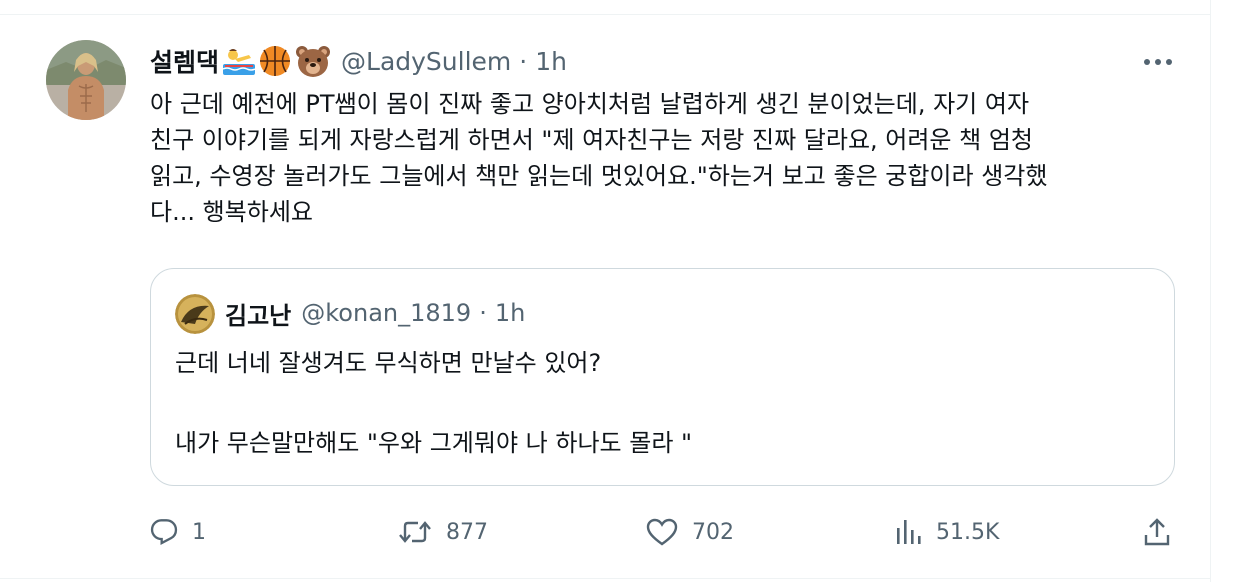  I want to click on views-count: 51.5K, so click(968, 532).